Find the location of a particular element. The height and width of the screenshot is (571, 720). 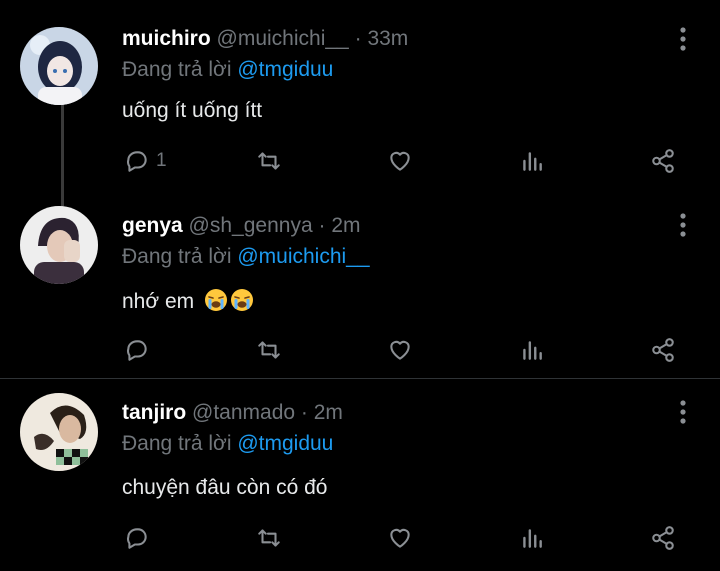

display-name: genya is located at coordinates (152, 225).